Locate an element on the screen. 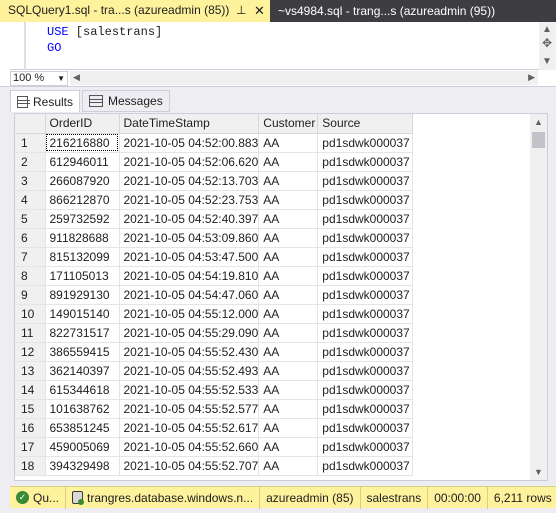 This screenshot has width=556, height=513. row-number: 10 is located at coordinates (30, 314).